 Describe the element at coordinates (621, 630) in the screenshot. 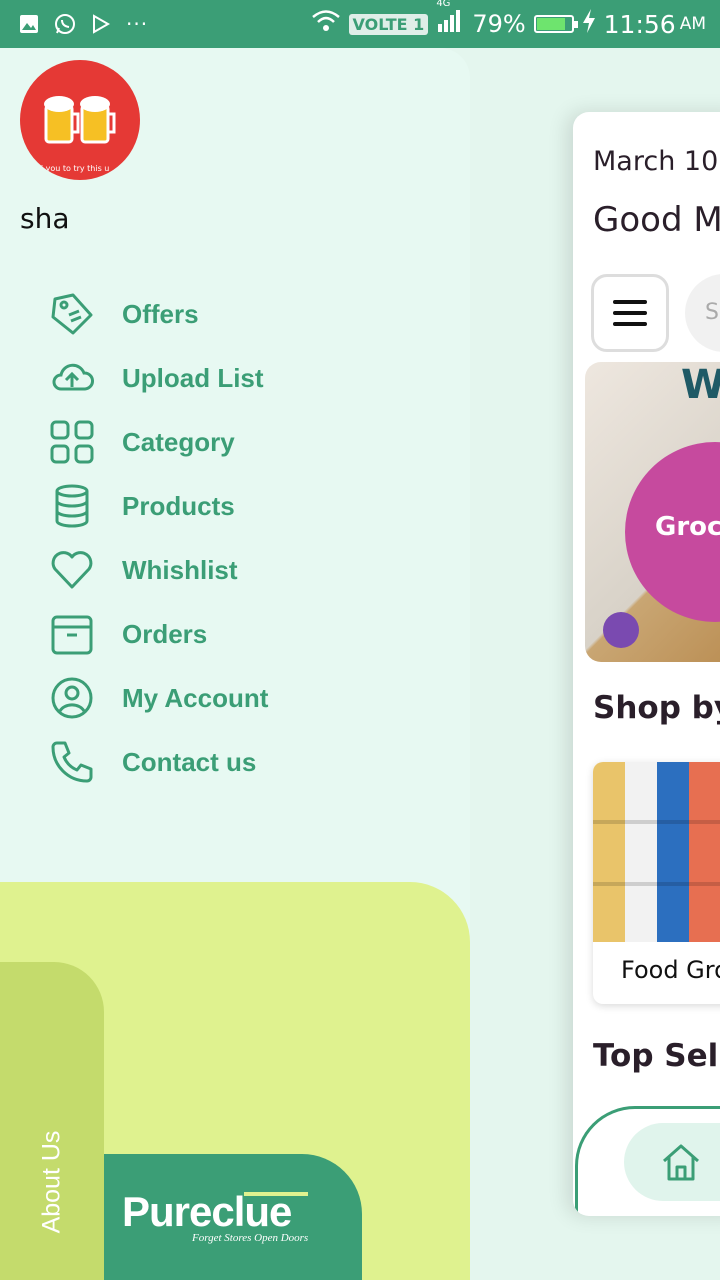

I see `banner-dot` at that location.